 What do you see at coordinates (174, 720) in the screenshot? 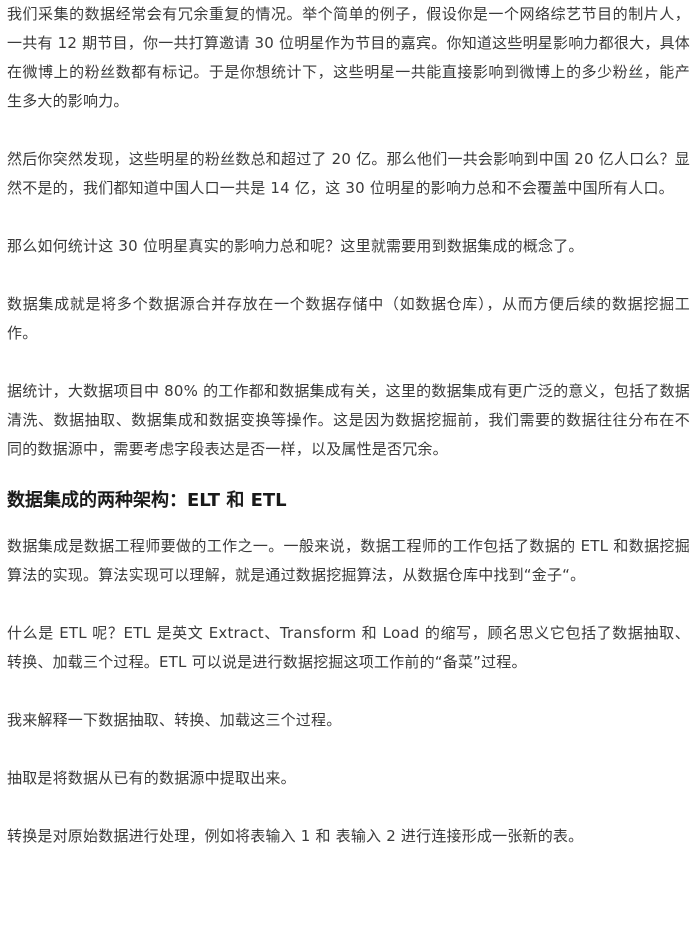
I see `paragraph-explain-intro: 我来解释一下数据抽取、转换、加载这三个过程。` at bounding box center [174, 720].